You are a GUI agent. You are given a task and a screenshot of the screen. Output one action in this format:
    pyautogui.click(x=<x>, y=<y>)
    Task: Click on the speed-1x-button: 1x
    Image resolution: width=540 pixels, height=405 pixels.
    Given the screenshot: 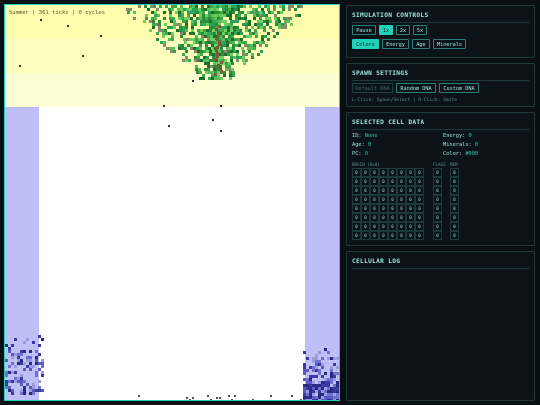 What is the action you would take?
    pyautogui.click(x=386, y=30)
    